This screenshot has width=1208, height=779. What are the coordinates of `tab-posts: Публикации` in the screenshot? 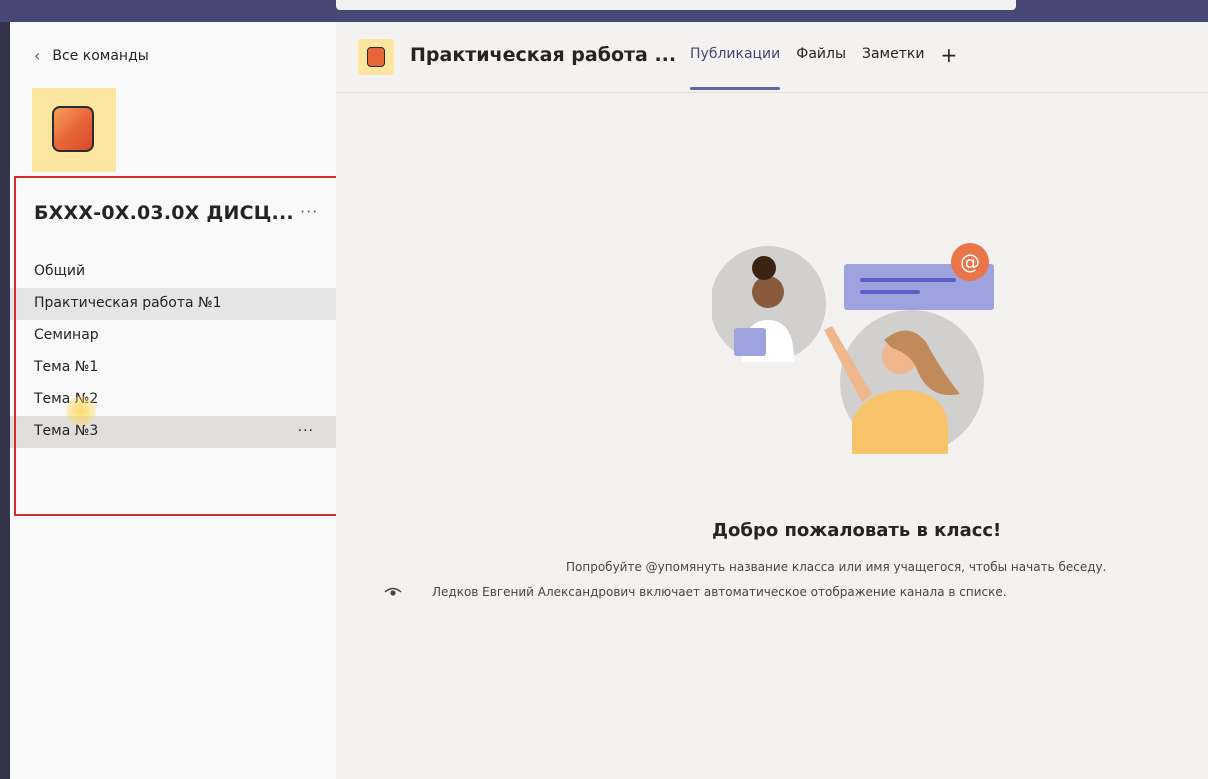 It's located at (735, 68).